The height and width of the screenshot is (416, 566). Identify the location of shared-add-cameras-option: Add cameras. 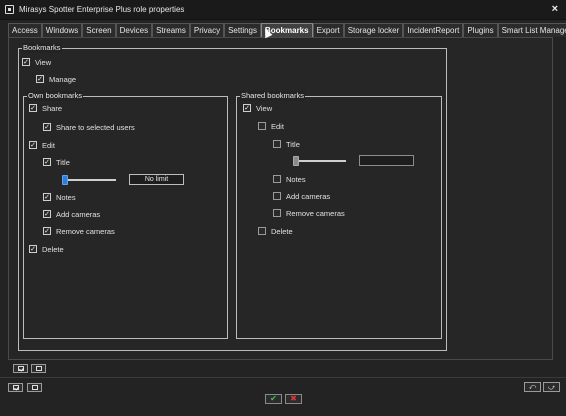
(301, 196).